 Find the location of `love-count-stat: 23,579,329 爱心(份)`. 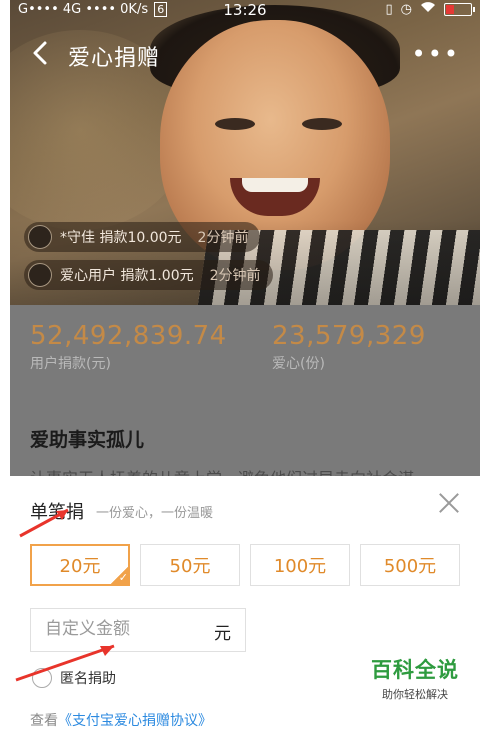

love-count-stat: 23,579,329 爱心(份) is located at coordinates (349, 347).